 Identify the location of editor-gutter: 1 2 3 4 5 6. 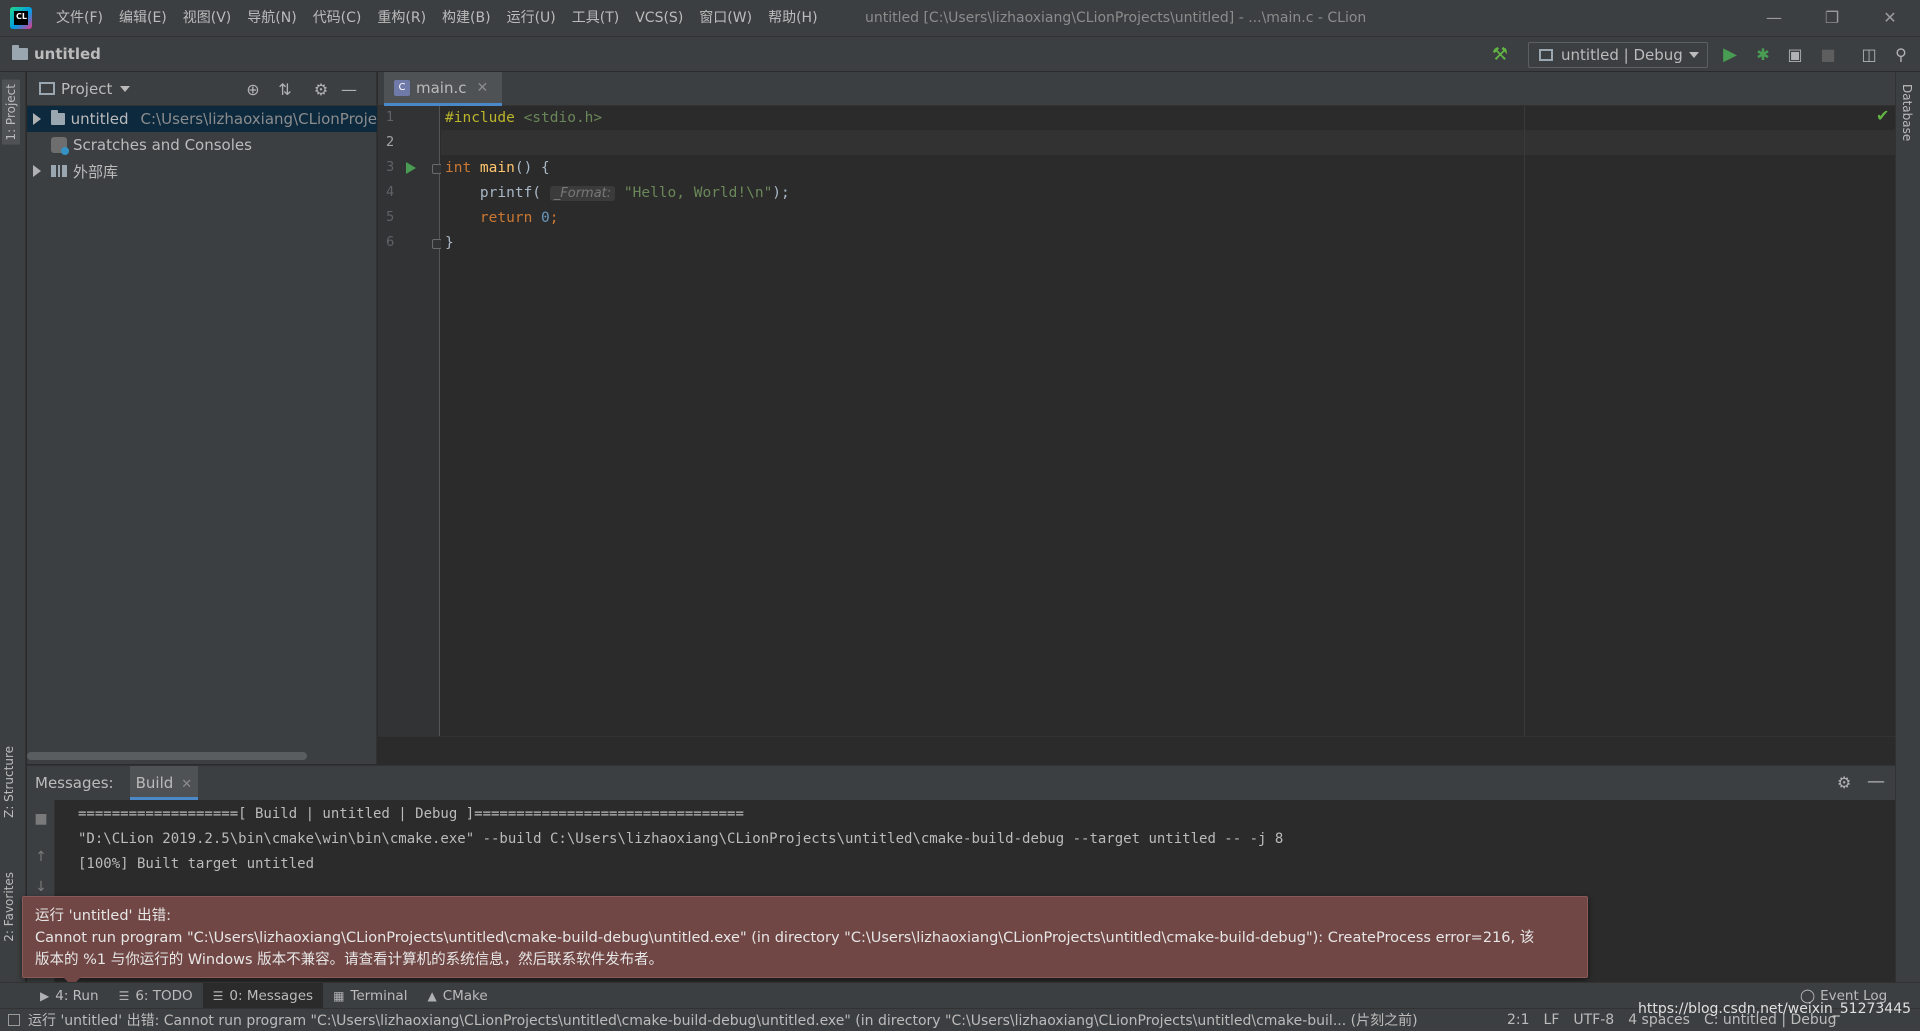
(410, 421).